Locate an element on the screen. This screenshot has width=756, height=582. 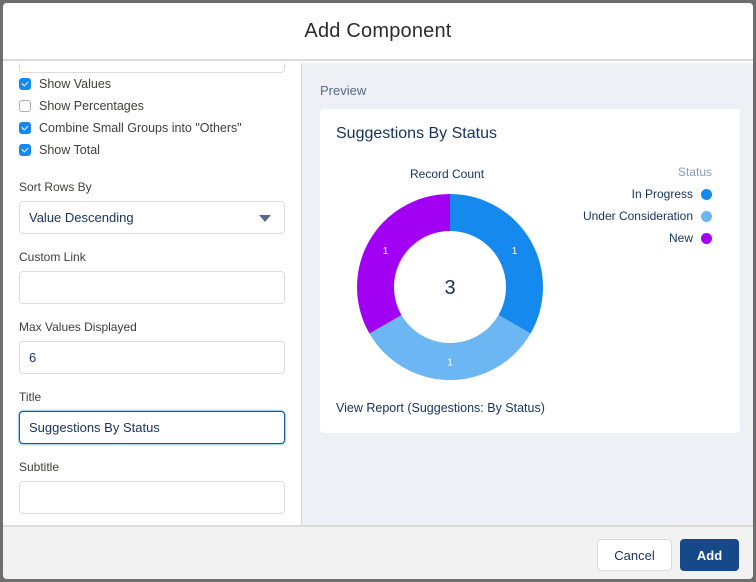
sort-rows-by-select: Value Descending is located at coordinates (152, 217).